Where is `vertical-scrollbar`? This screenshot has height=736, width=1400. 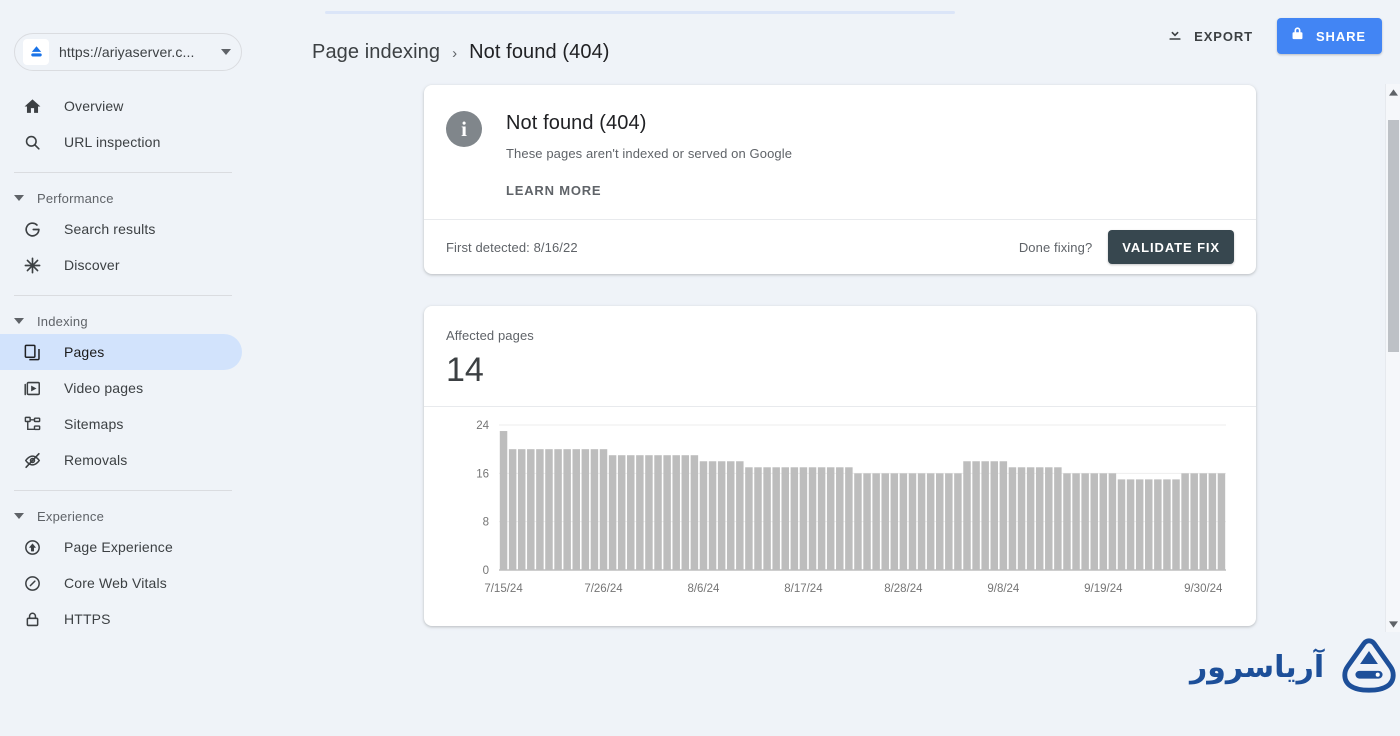
vertical-scrollbar is located at coordinates (1392, 358).